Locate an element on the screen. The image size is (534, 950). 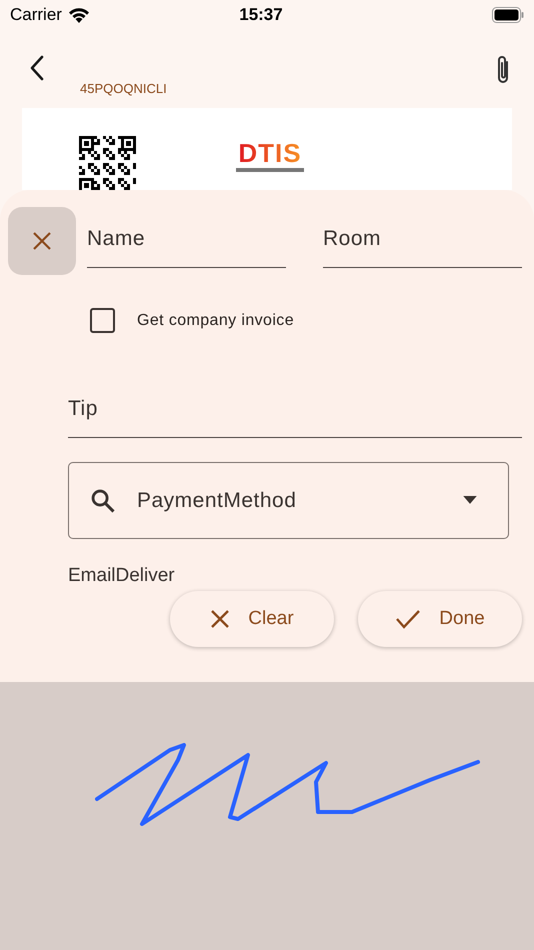
wifi-icon is located at coordinates (79, 15).